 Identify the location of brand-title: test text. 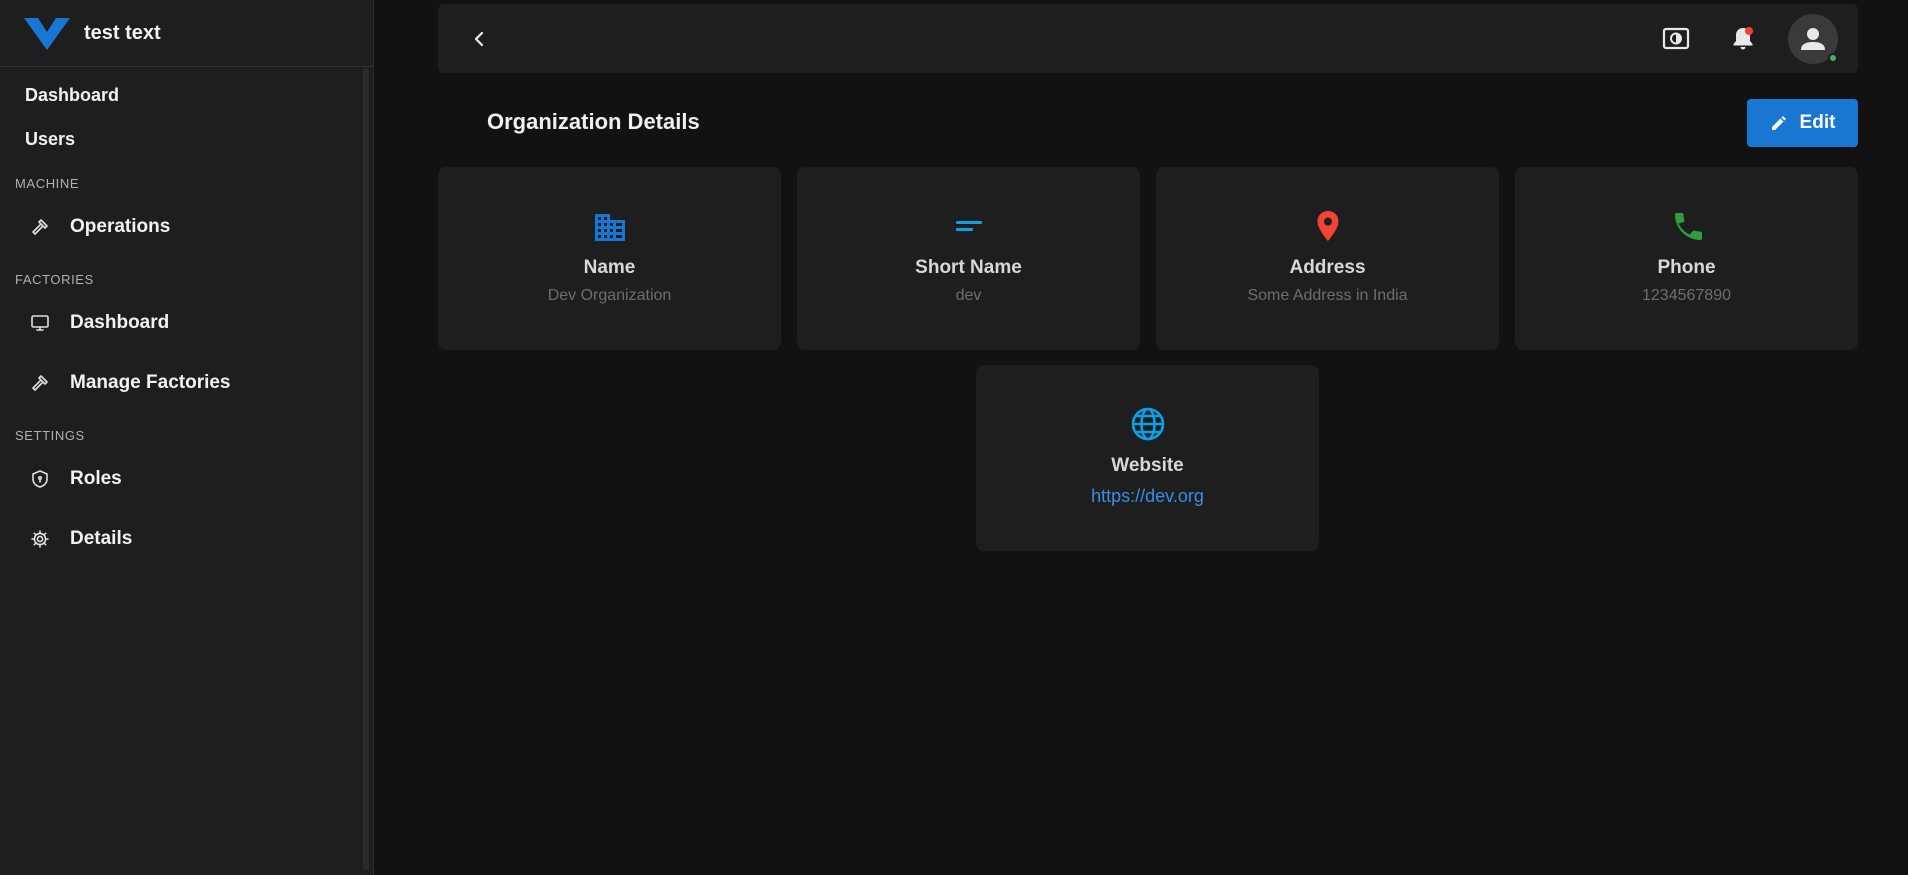
(122, 32).